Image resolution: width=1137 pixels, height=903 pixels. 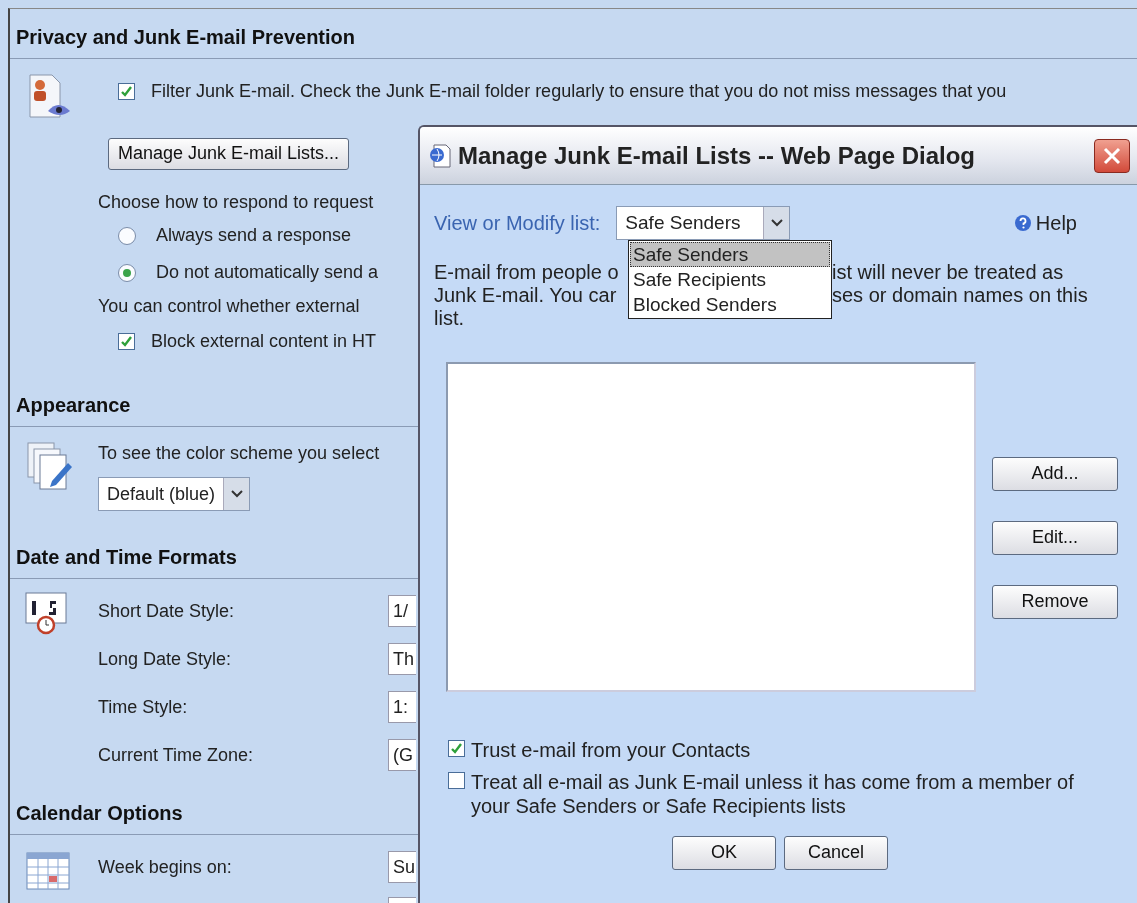 I want to click on close-button, so click(x=1112, y=156).